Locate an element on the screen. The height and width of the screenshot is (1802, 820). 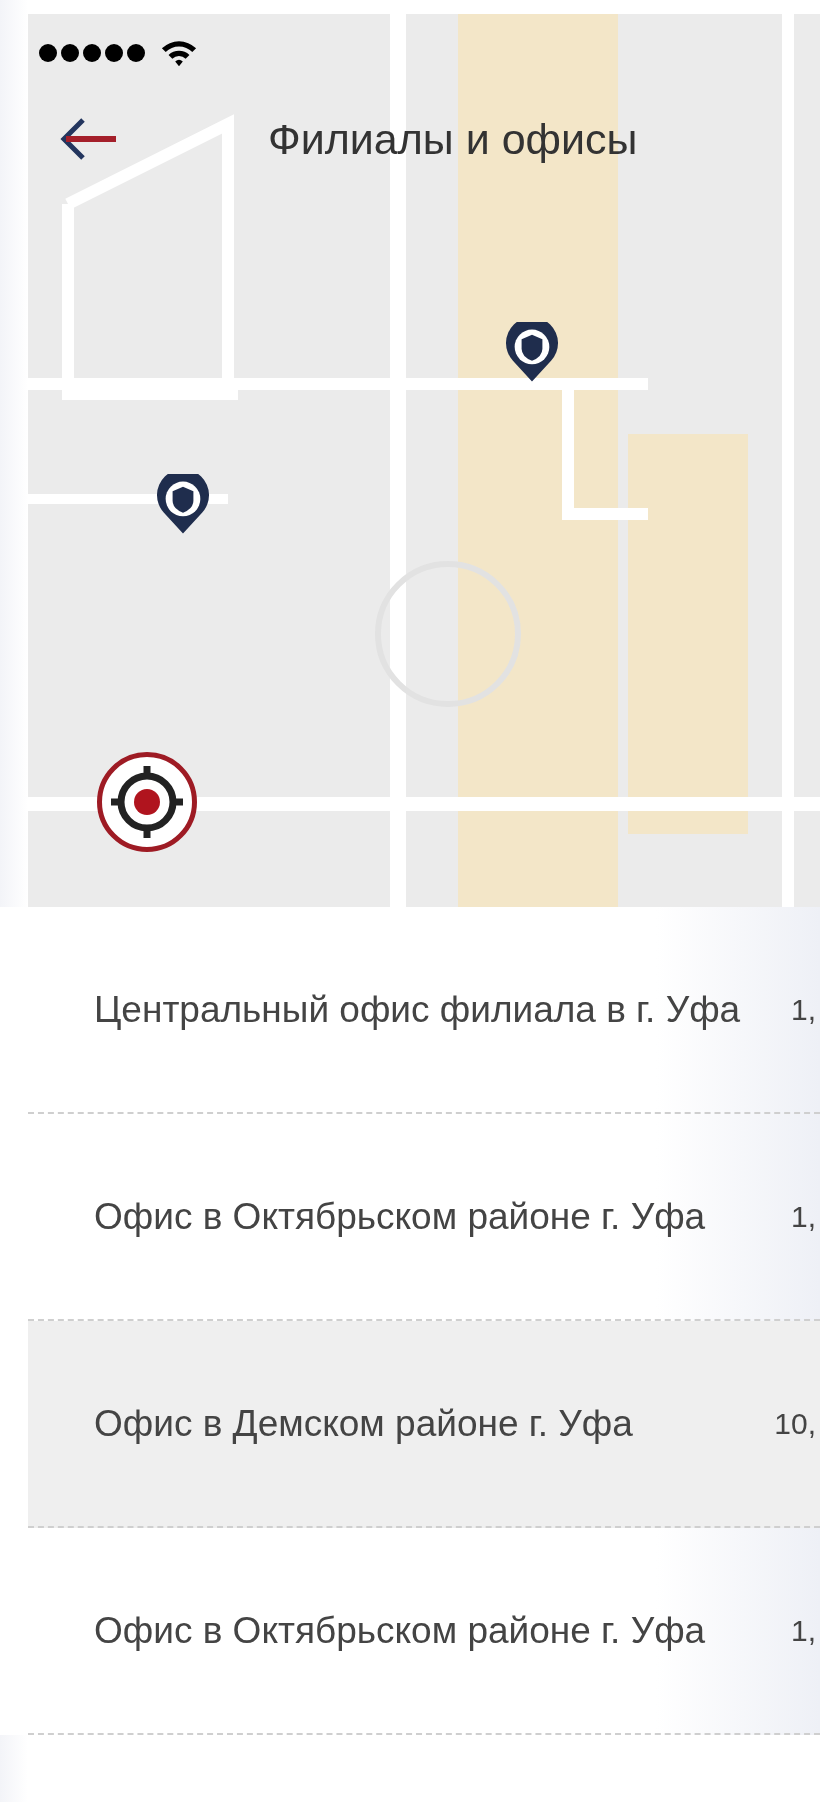
office-name: Центральный офис филиала в г. Уфа is located at coordinates (418, 1009).